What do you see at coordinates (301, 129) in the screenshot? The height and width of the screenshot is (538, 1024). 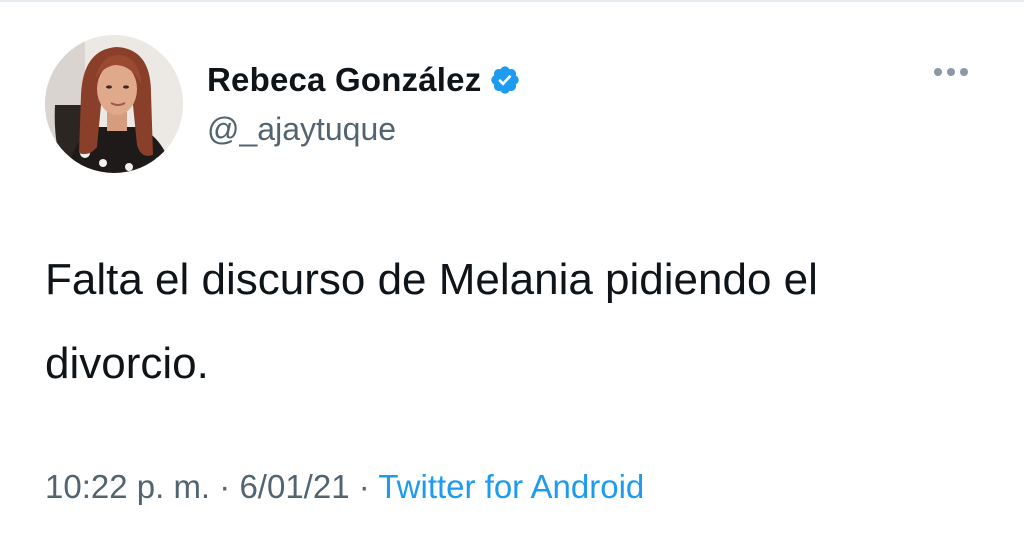 I see `author-handle: @_ajaytuque` at bounding box center [301, 129].